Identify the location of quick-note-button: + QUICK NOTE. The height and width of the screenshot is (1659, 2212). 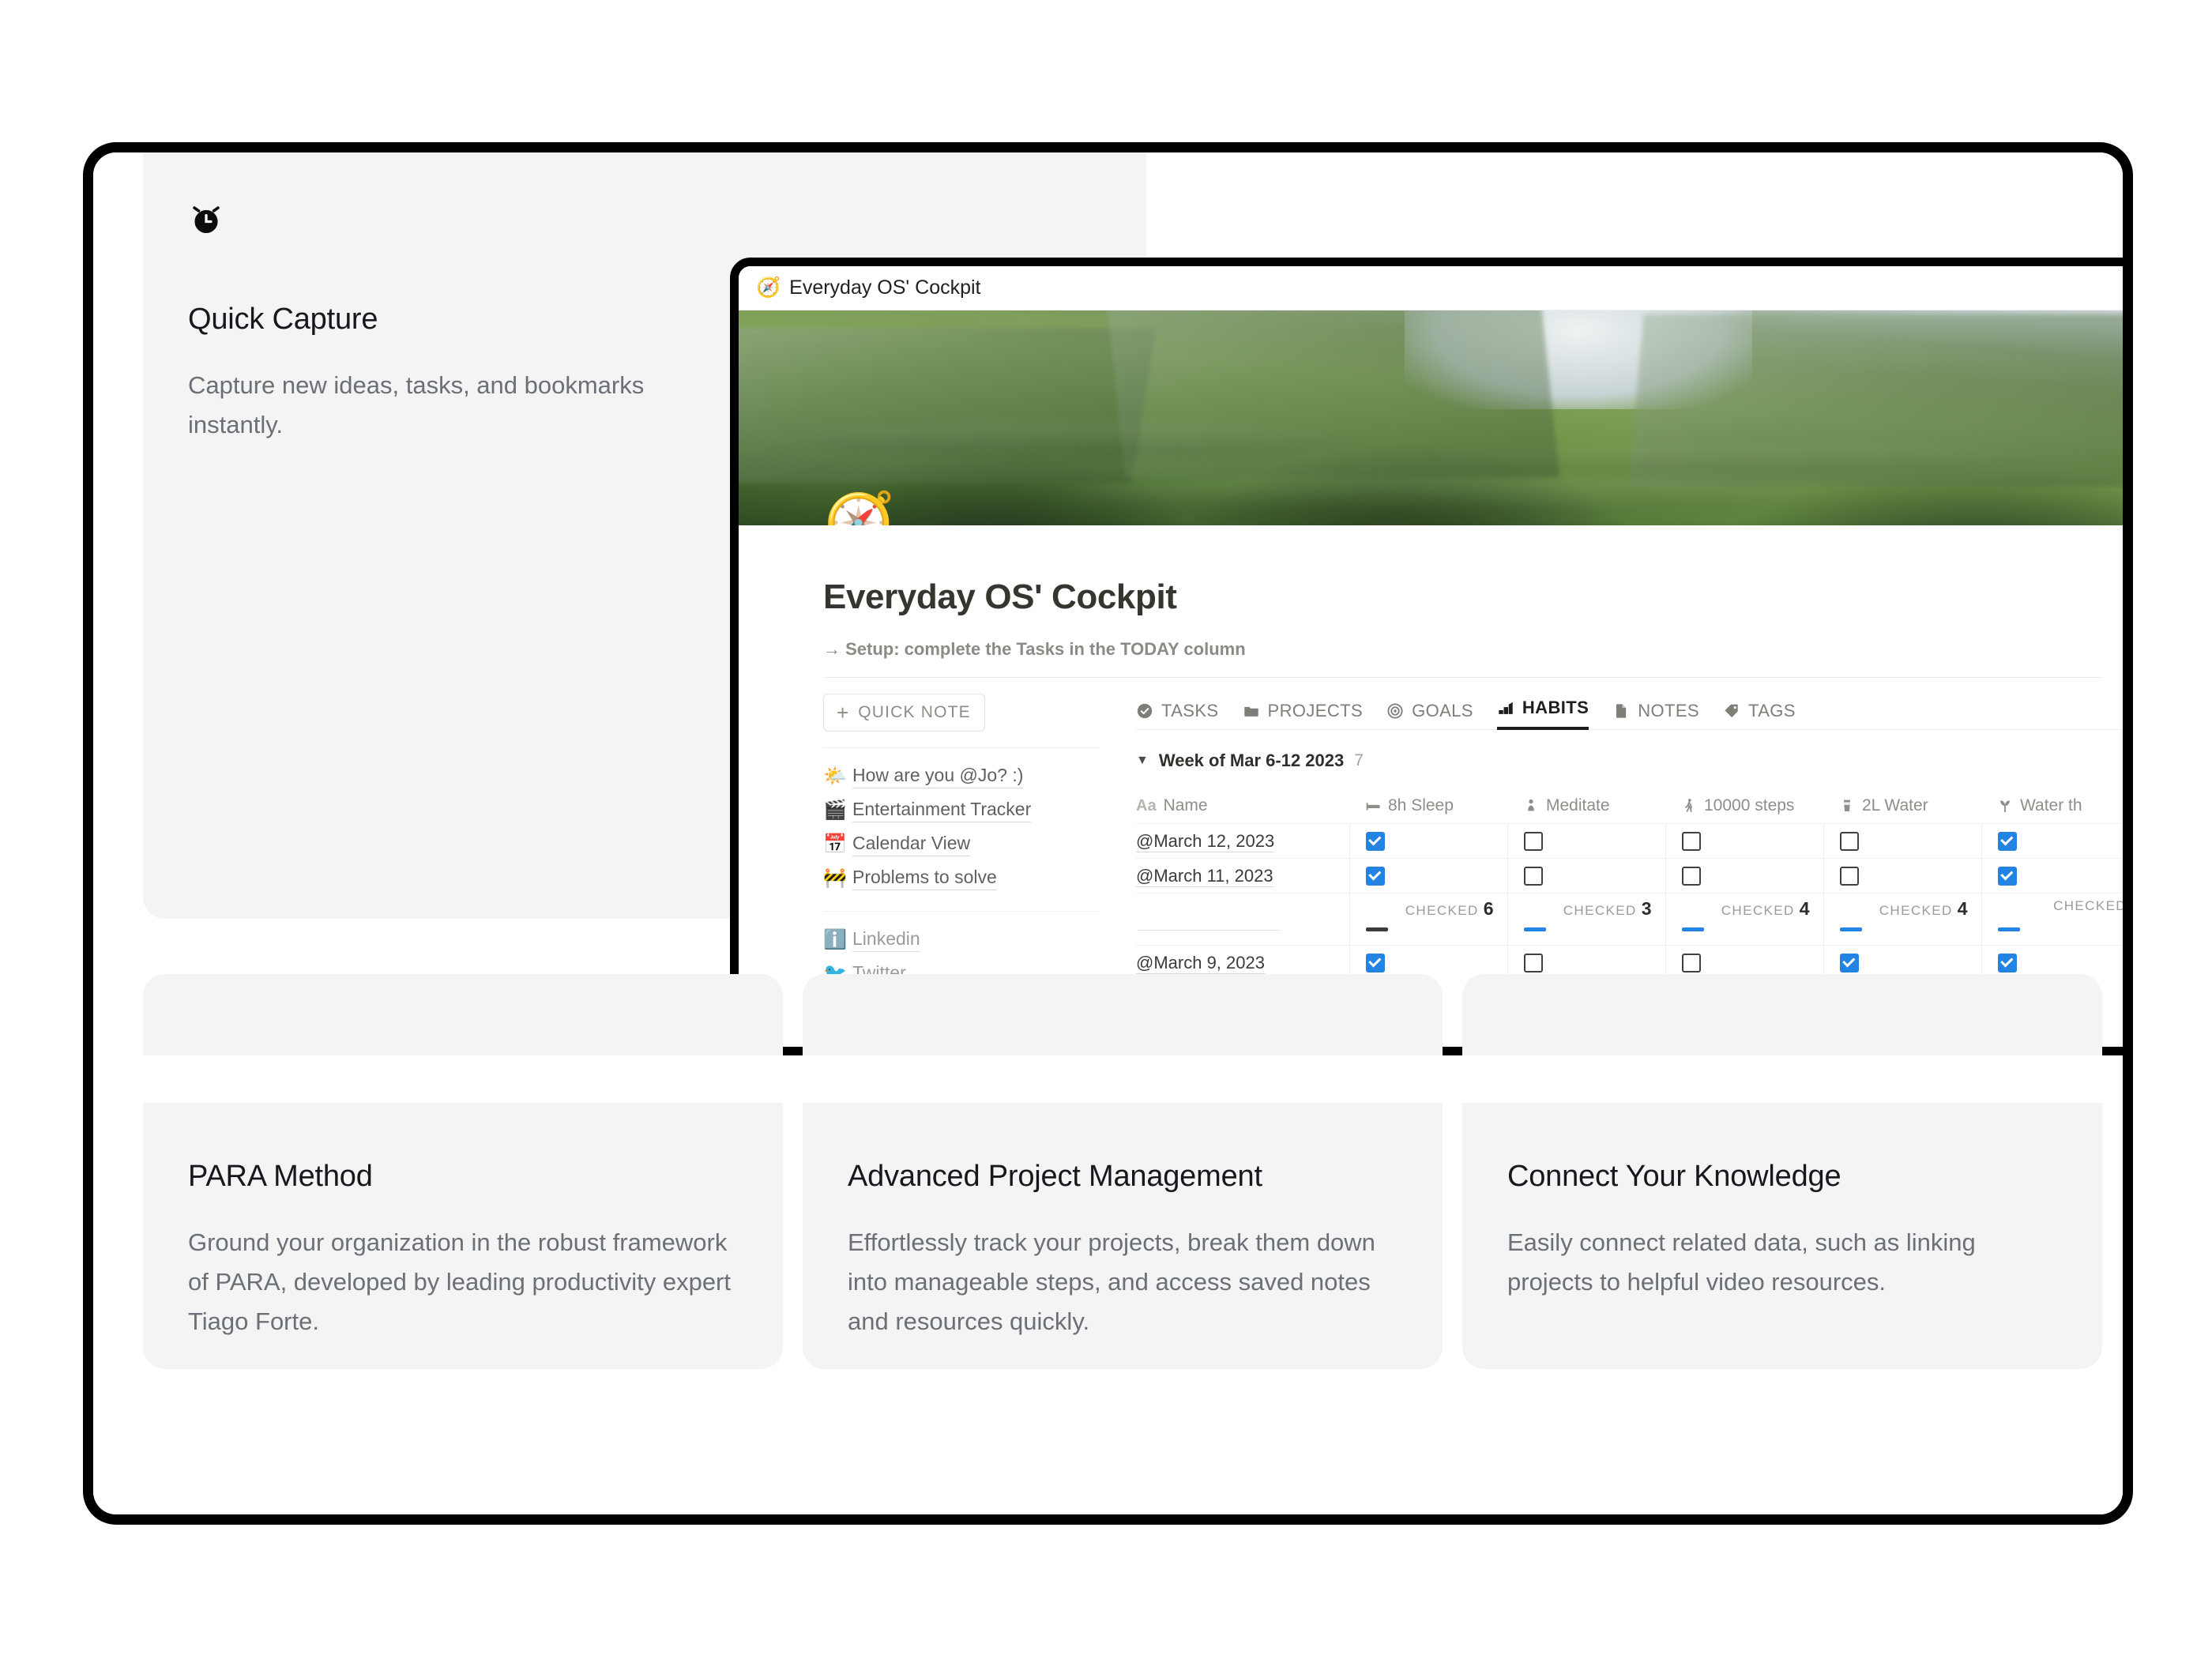
(904, 713).